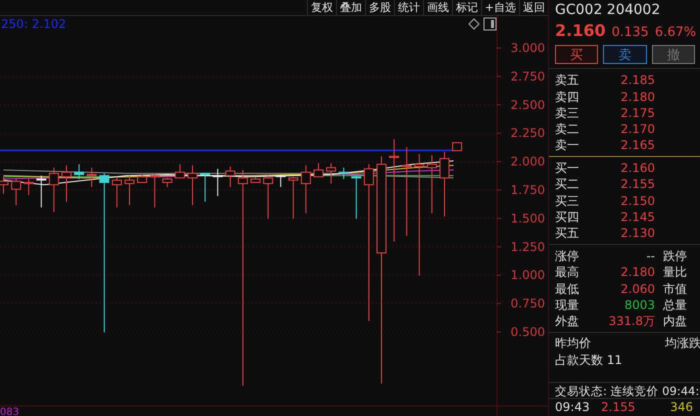 The height and width of the screenshot is (416, 700). Describe the element at coordinates (527, 76) in the screenshot. I see `axis-label: 2.750` at that location.